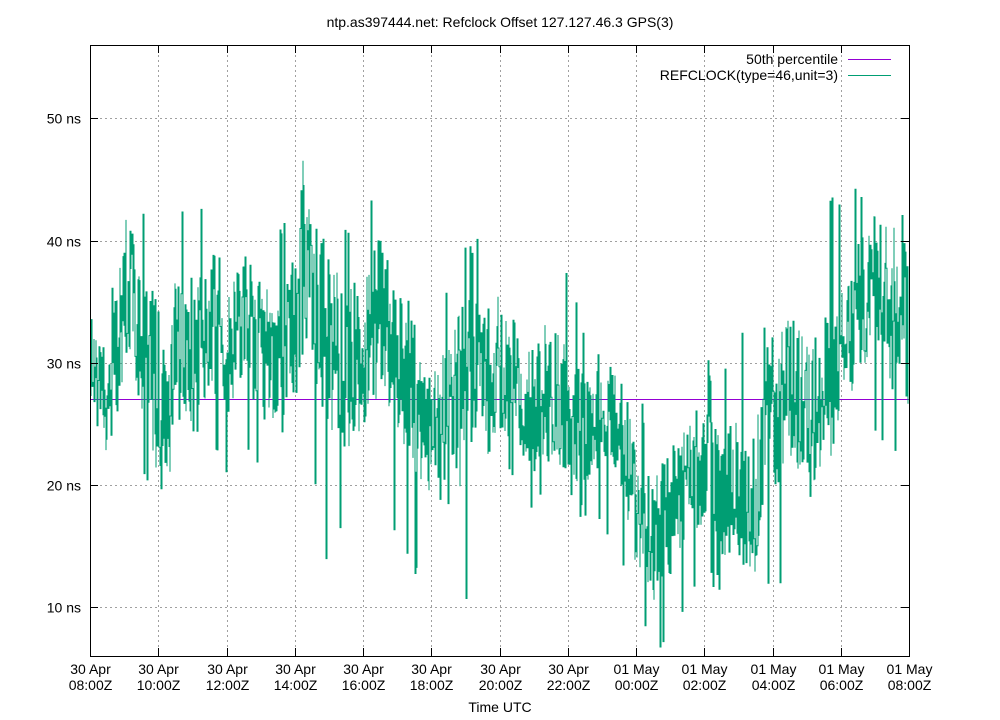  What do you see at coordinates (159, 685) in the screenshot?
I see `x-tick-time-label: 10:00Z` at bounding box center [159, 685].